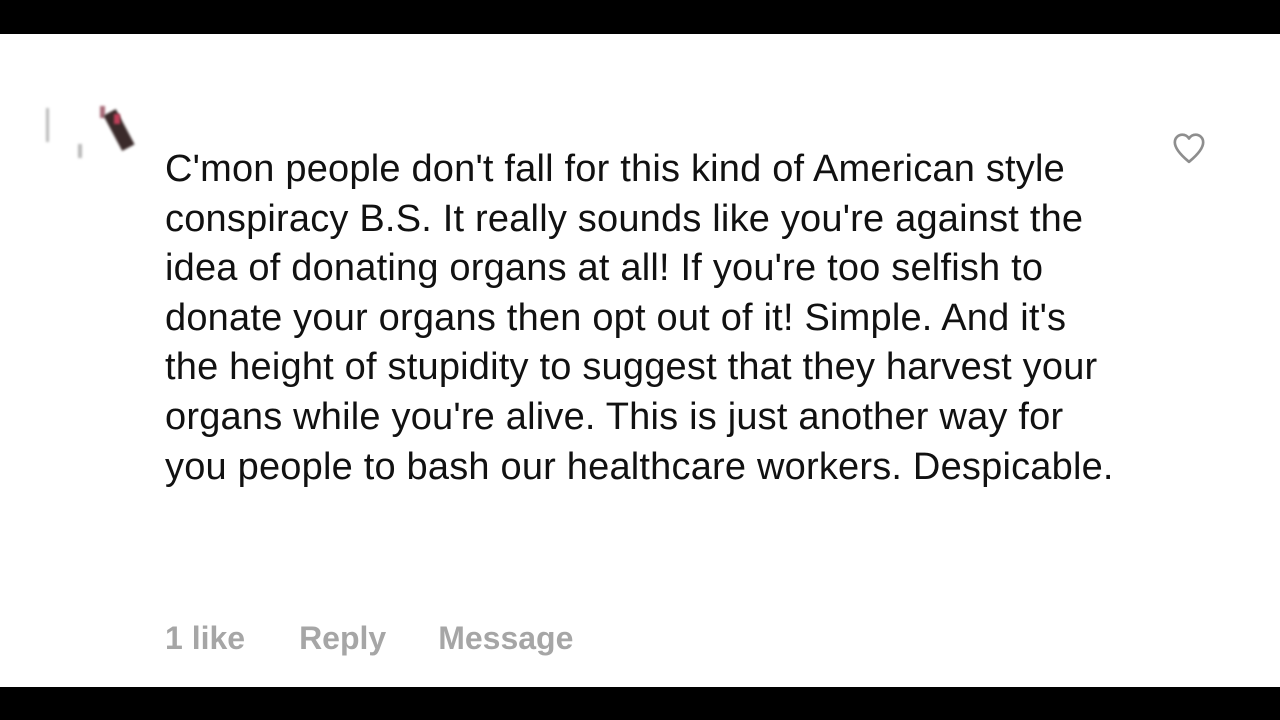  I want to click on reply-button: Reply, so click(342, 638).